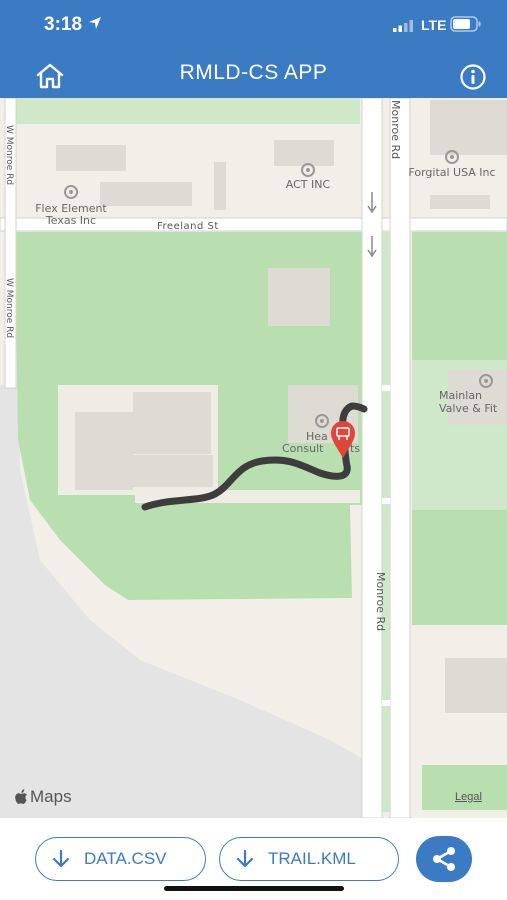  I want to click on street-label-monroe-mid: Monroe Rd, so click(380, 601).